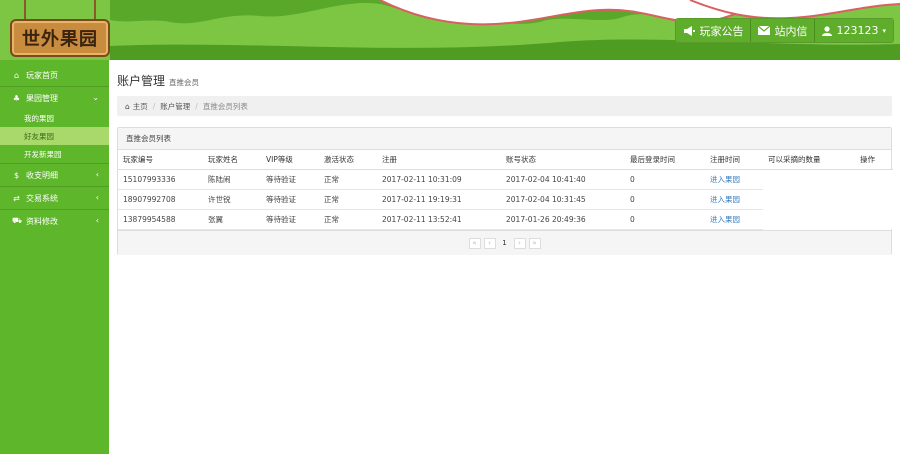 The height and width of the screenshot is (454, 900). I want to click on exchange-icon: ⇄, so click(16, 198).